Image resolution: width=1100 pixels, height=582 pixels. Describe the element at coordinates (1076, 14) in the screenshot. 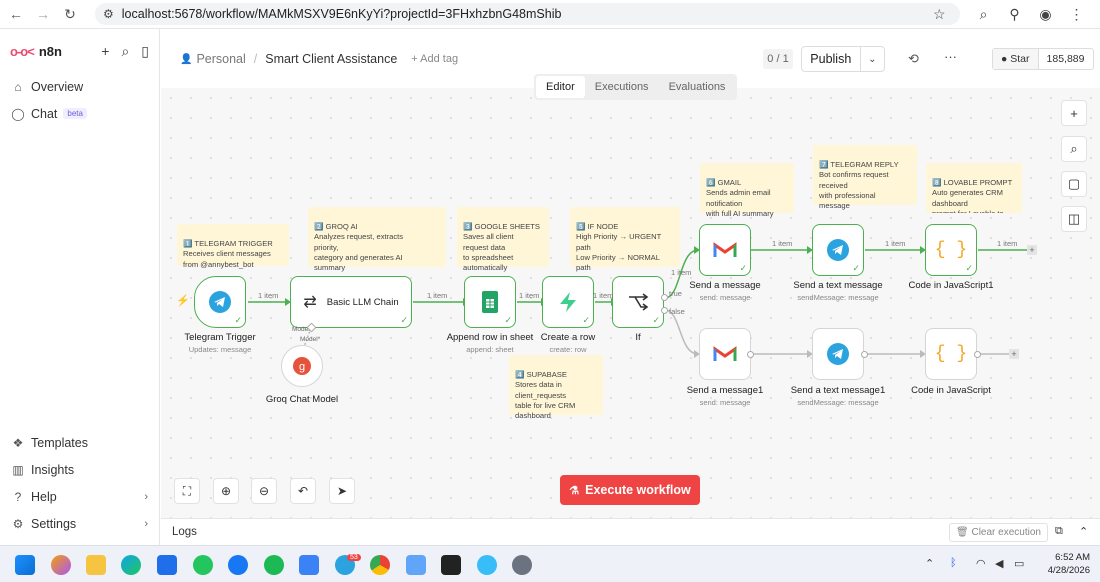

I see `browser-menu-icon: ⋮` at that location.